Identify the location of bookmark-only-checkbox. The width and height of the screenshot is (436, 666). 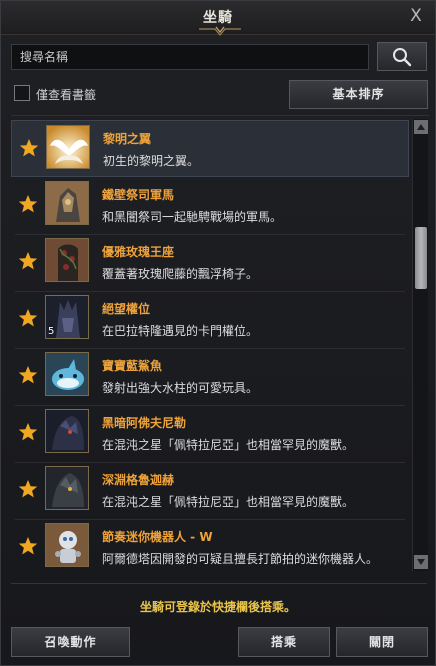
(22, 93).